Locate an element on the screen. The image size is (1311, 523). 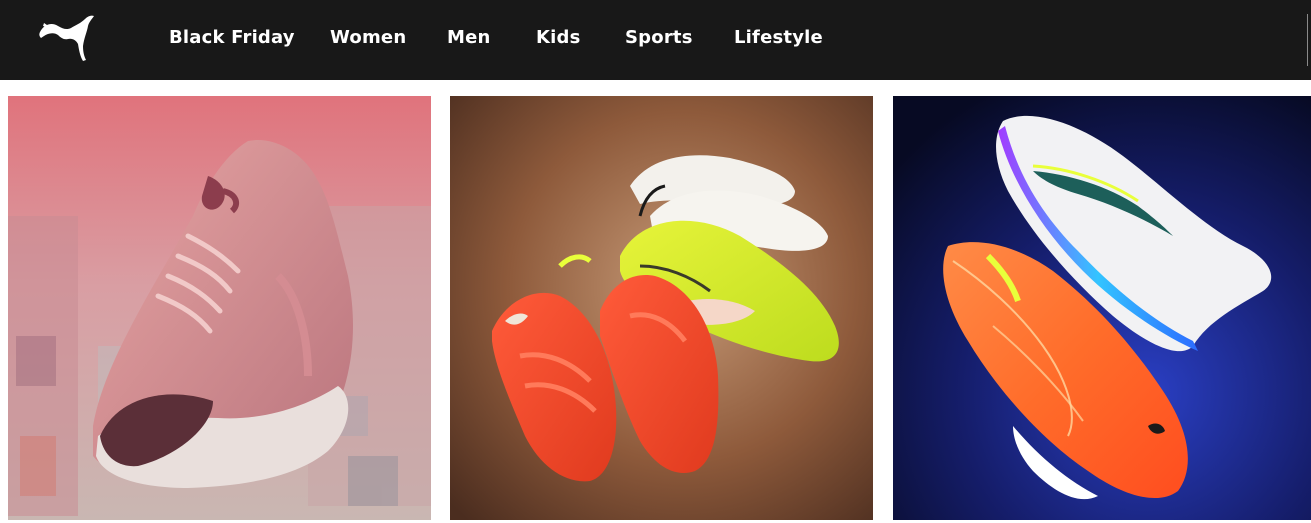
search-box-edge is located at coordinates (1309, 40).